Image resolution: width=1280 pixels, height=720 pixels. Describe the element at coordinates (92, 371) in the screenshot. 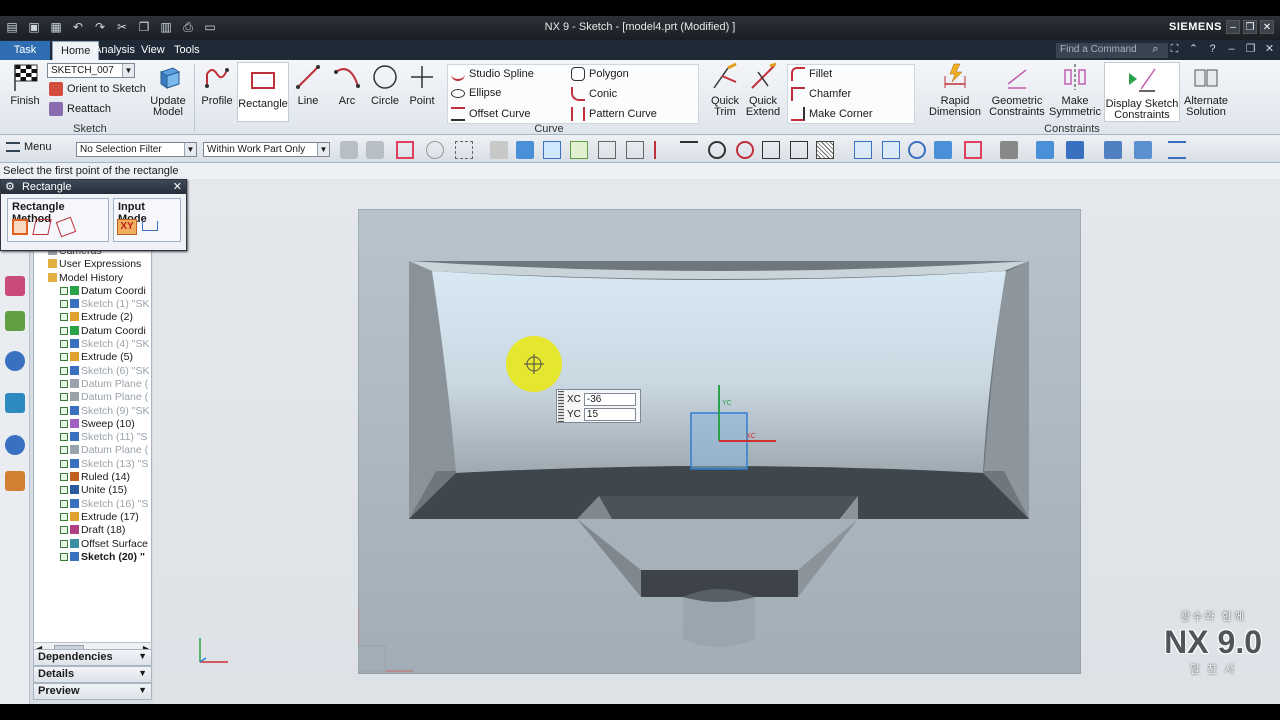

I see `navigator-row: Sketch (6) "SK` at that location.